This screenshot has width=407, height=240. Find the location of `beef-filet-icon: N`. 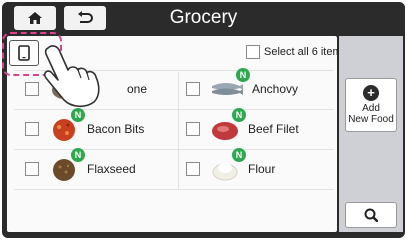

beef-filet-icon: N is located at coordinates (228, 125).